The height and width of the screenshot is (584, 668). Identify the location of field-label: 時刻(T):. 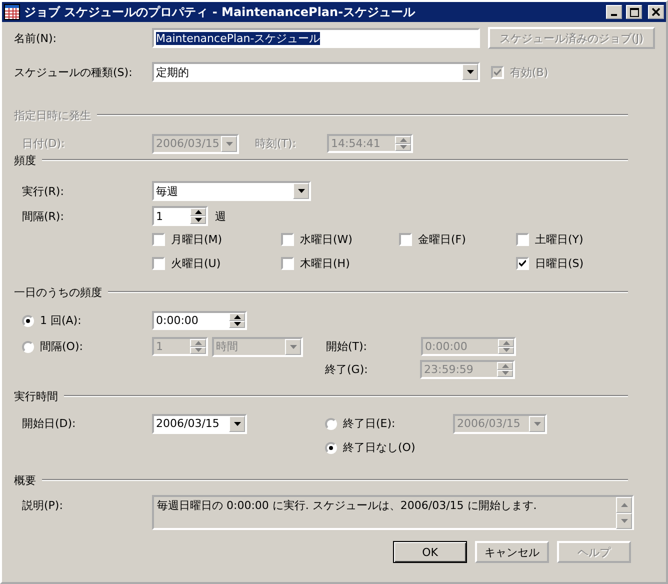
(275, 143).